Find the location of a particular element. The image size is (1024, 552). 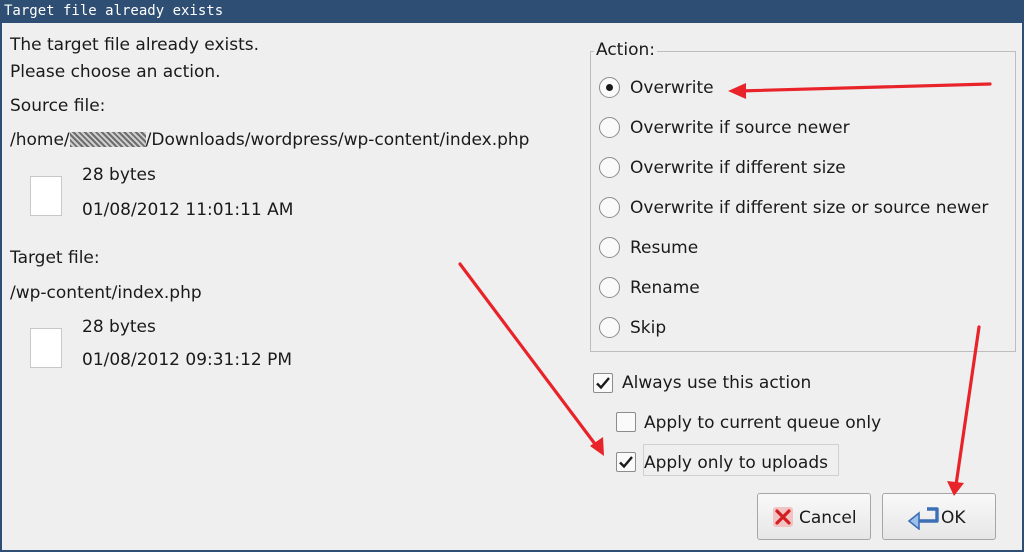

arrowhead-ok is located at coordinates (955, 488).